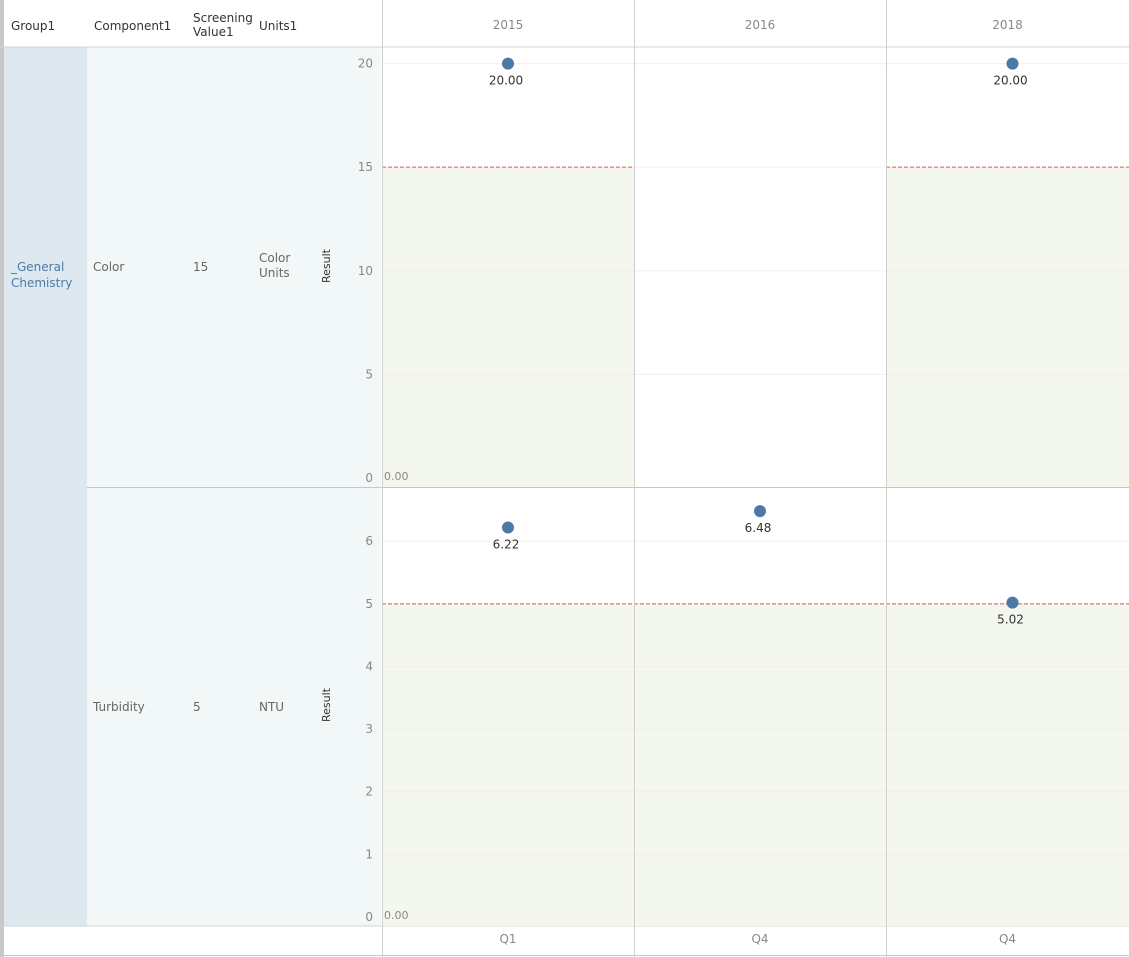 This screenshot has height=957, width=1129. I want to click on data-label: 5.02, so click(1010, 620).